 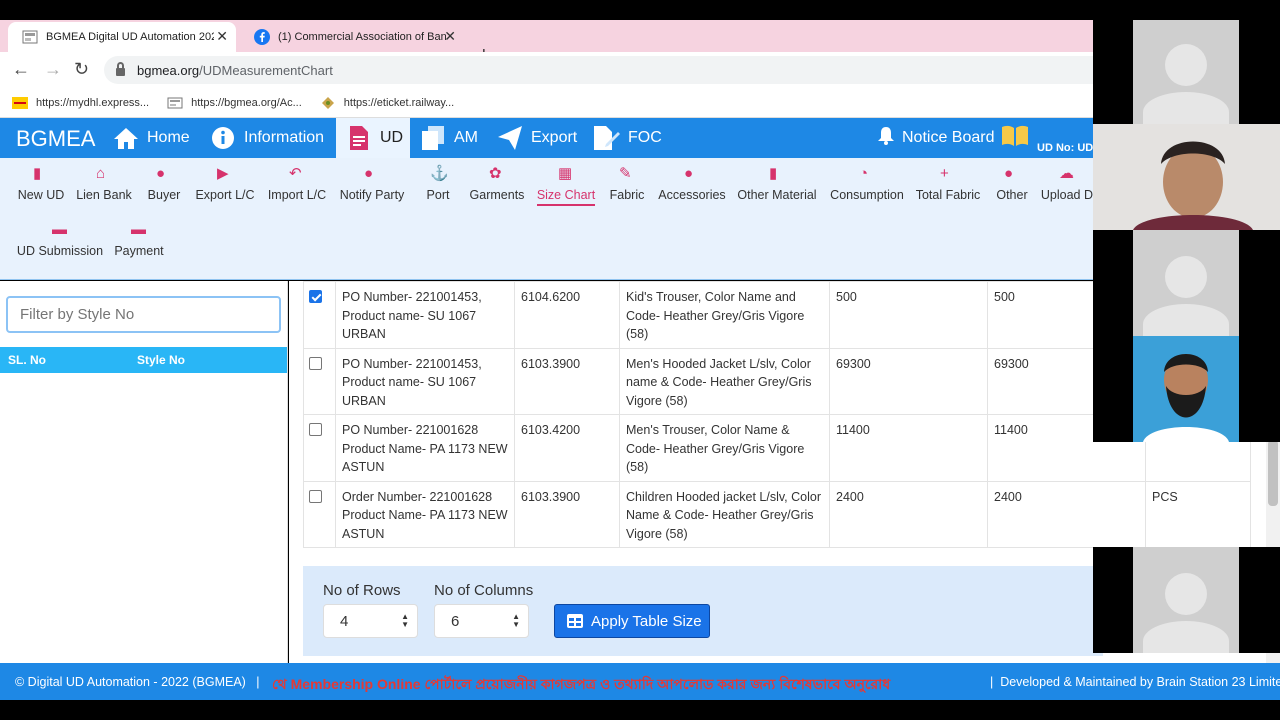 I want to click on ud-number: UD No: UD, so click(x=1065, y=148).